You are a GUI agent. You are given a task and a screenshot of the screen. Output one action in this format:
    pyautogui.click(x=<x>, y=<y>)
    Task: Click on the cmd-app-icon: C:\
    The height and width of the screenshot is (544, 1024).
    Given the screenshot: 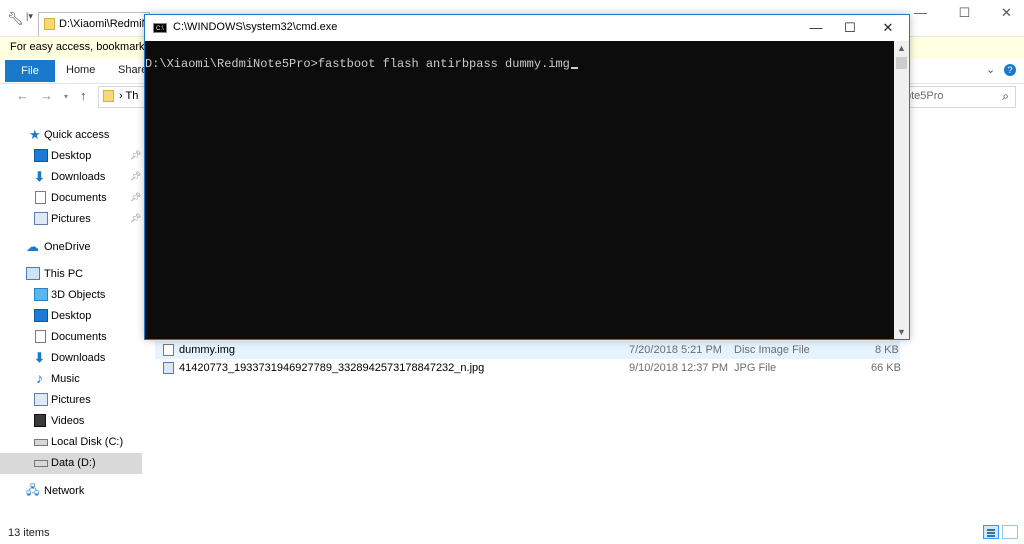 What is the action you would take?
    pyautogui.click(x=160, y=28)
    